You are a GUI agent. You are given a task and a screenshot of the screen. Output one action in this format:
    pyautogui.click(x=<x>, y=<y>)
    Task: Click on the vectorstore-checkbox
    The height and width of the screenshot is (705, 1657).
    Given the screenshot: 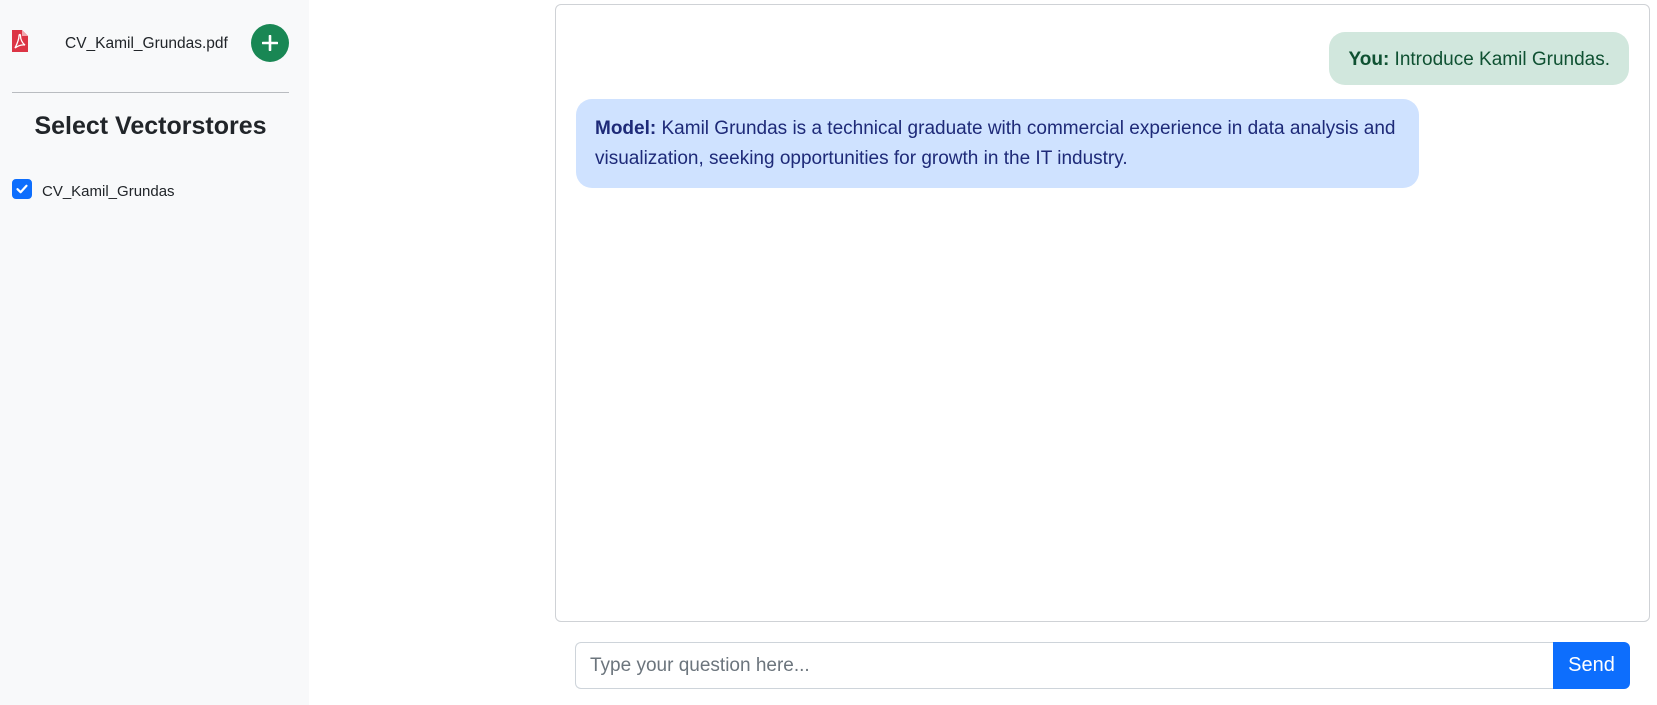 What is the action you would take?
    pyautogui.click(x=22, y=189)
    